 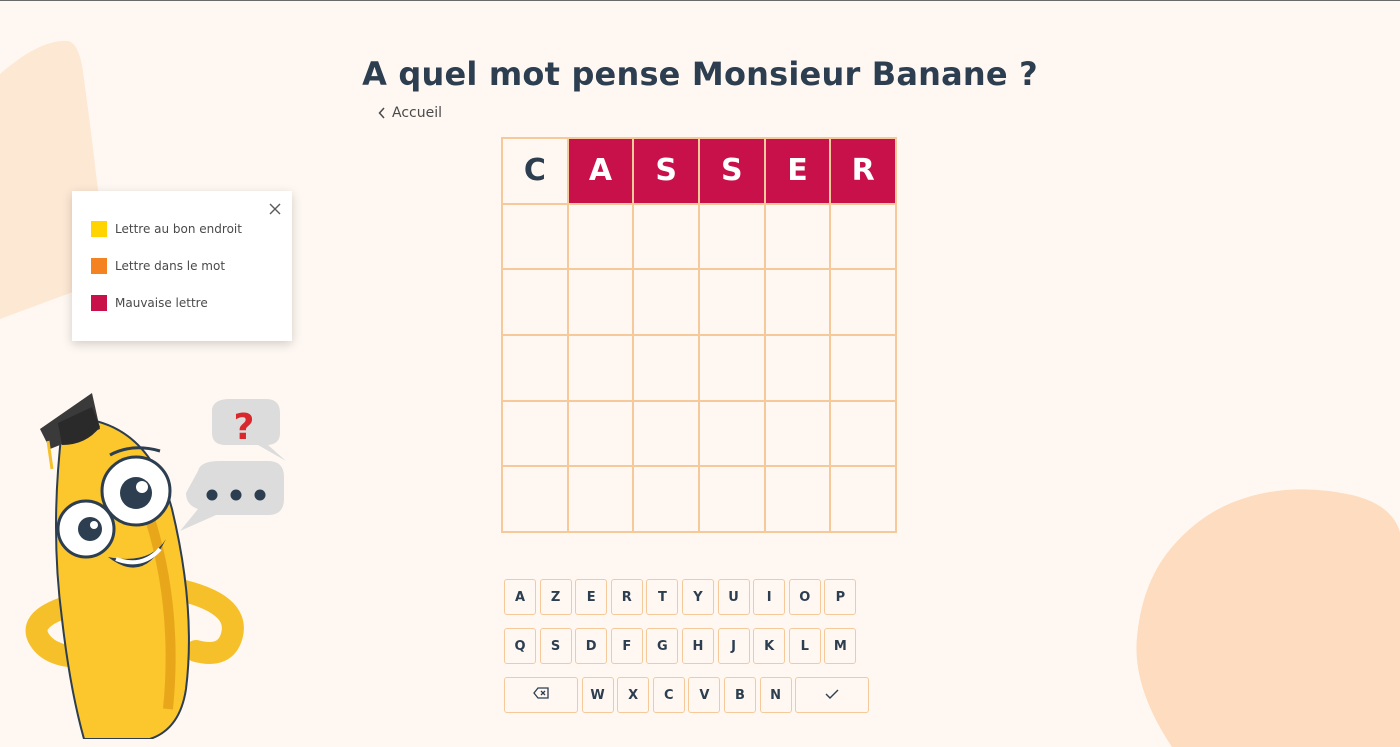 What do you see at coordinates (739, 695) in the screenshot?
I see `key-b: B` at bounding box center [739, 695].